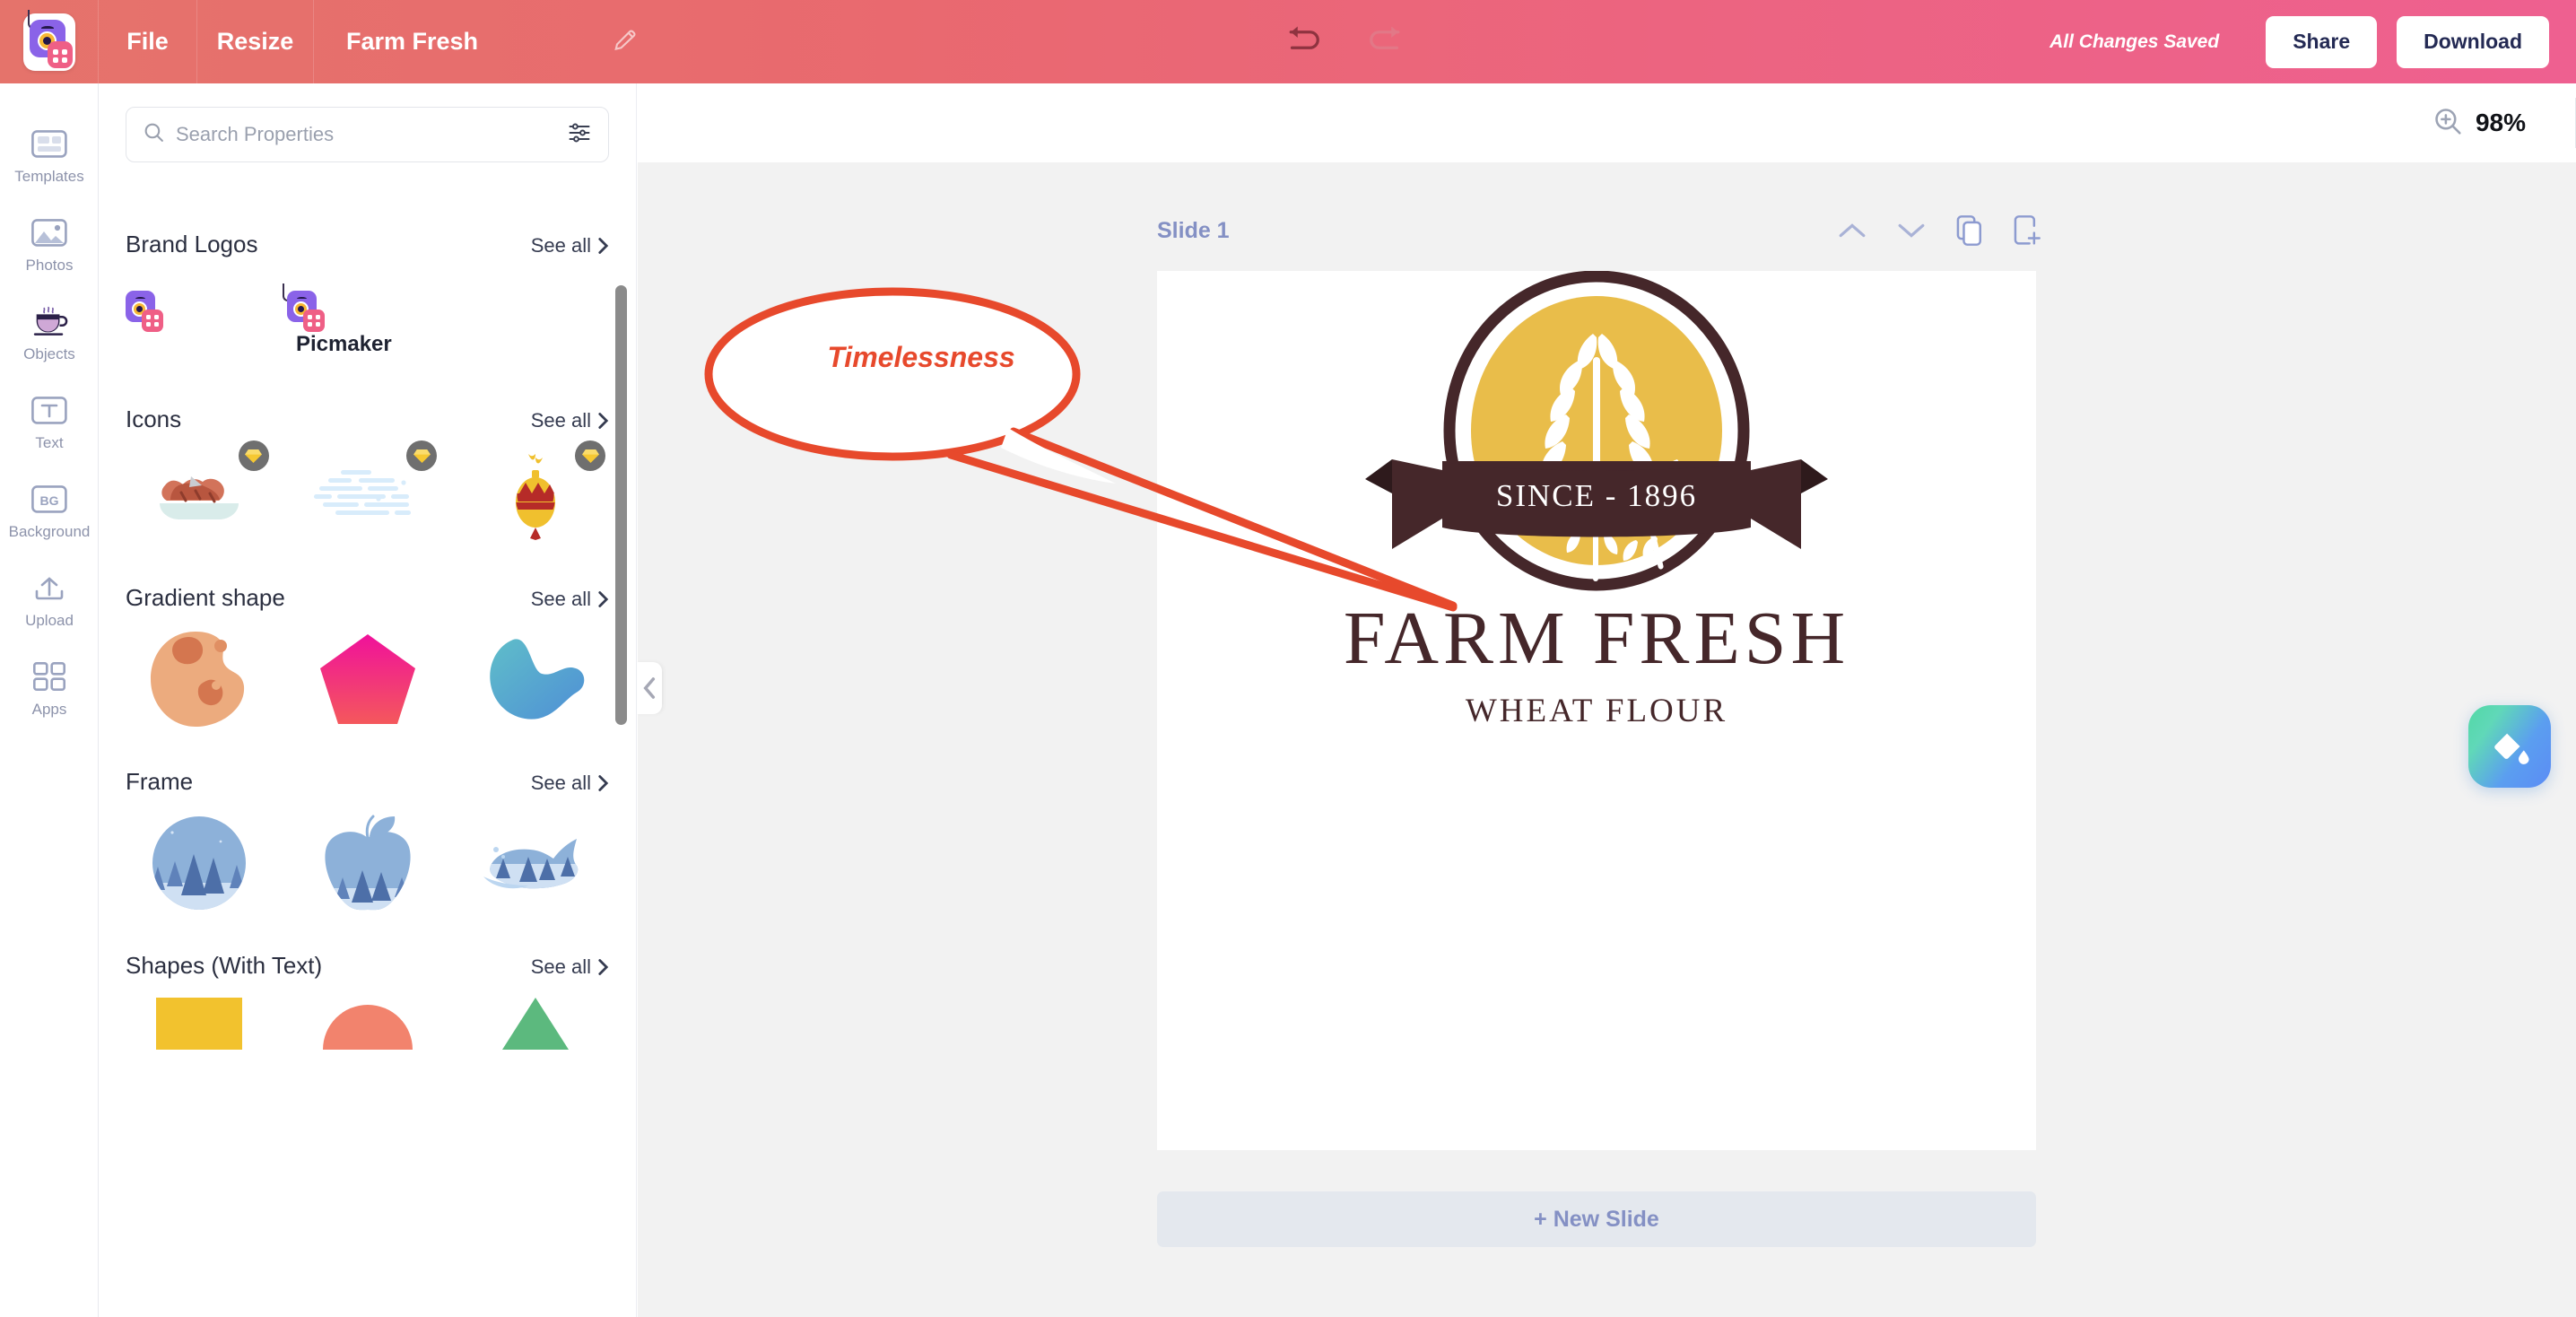 Image resolution: width=2576 pixels, height=1317 pixels. I want to click on search-box, so click(367, 134).